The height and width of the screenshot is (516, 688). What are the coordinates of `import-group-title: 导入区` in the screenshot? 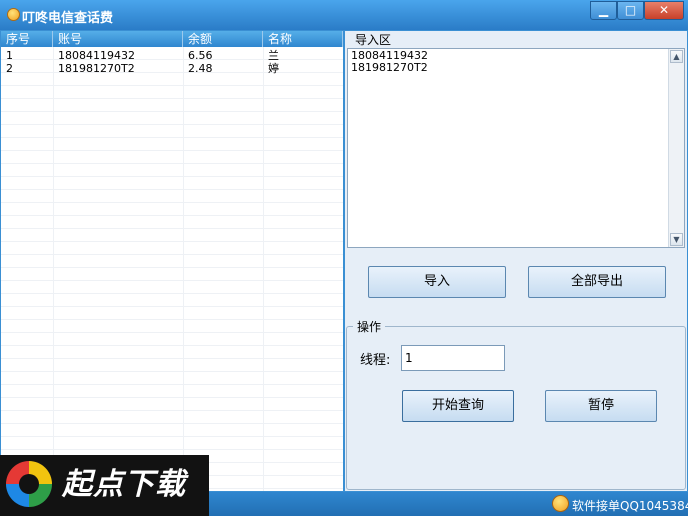 It's located at (373, 39).